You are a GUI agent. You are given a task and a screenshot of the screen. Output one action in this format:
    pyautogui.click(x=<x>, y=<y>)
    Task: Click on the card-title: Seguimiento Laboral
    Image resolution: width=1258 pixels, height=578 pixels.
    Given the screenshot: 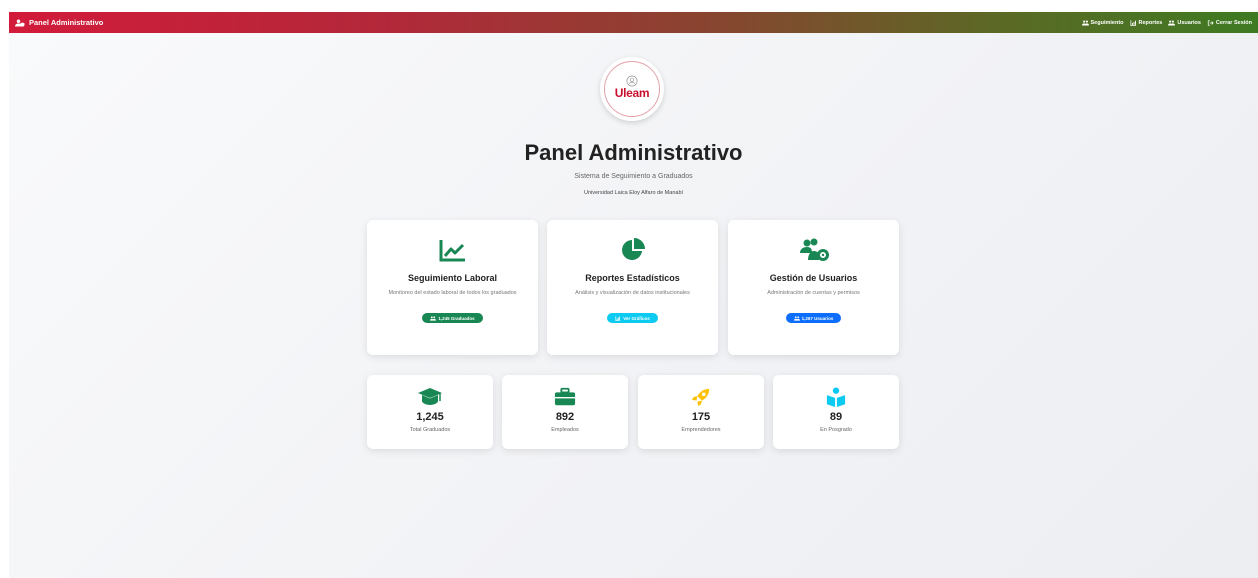 What is the action you would take?
    pyautogui.click(x=452, y=278)
    